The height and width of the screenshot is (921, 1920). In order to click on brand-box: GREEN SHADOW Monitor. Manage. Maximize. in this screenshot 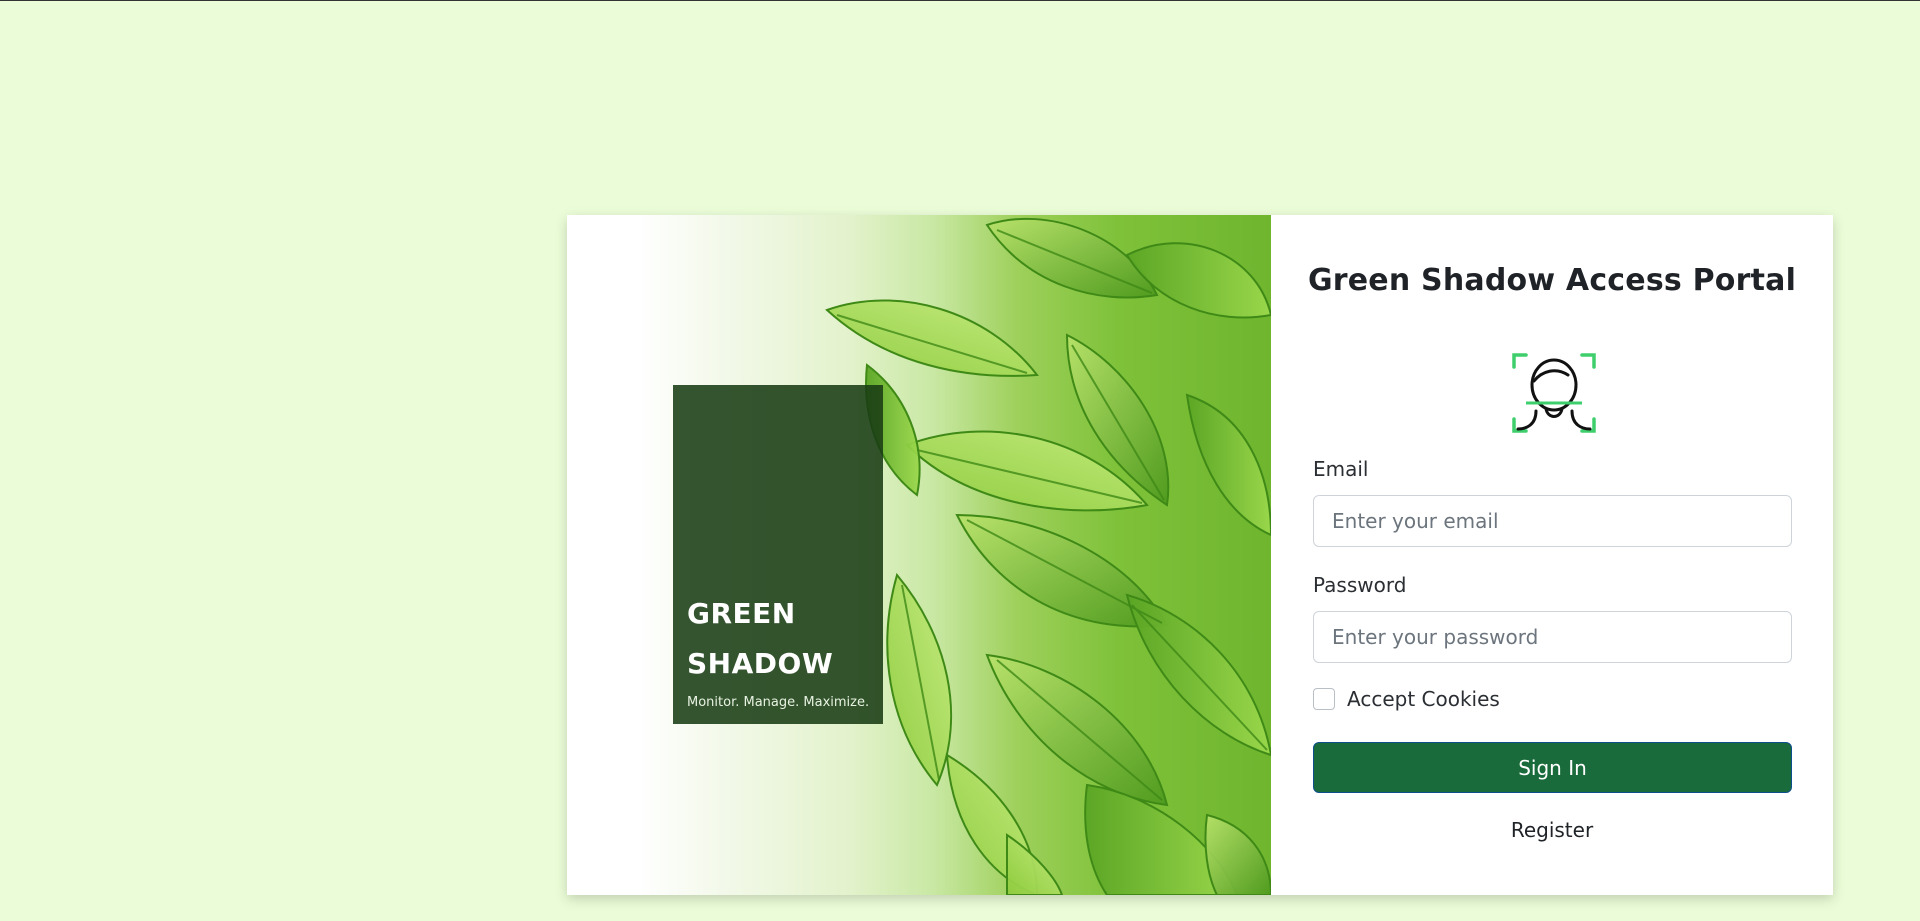, I will do `click(778, 554)`.